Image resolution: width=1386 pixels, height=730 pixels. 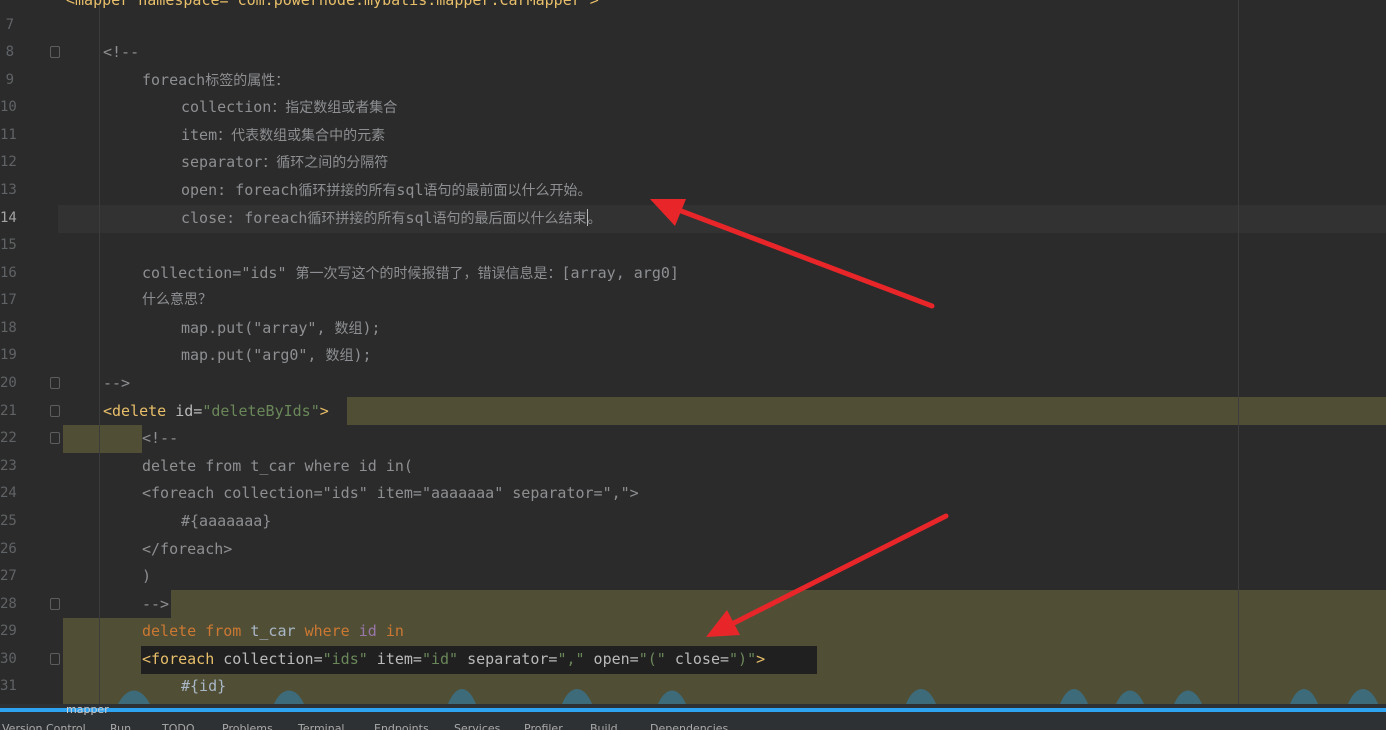 I want to click on arrow-to-close-comment, so click(x=792, y=254).